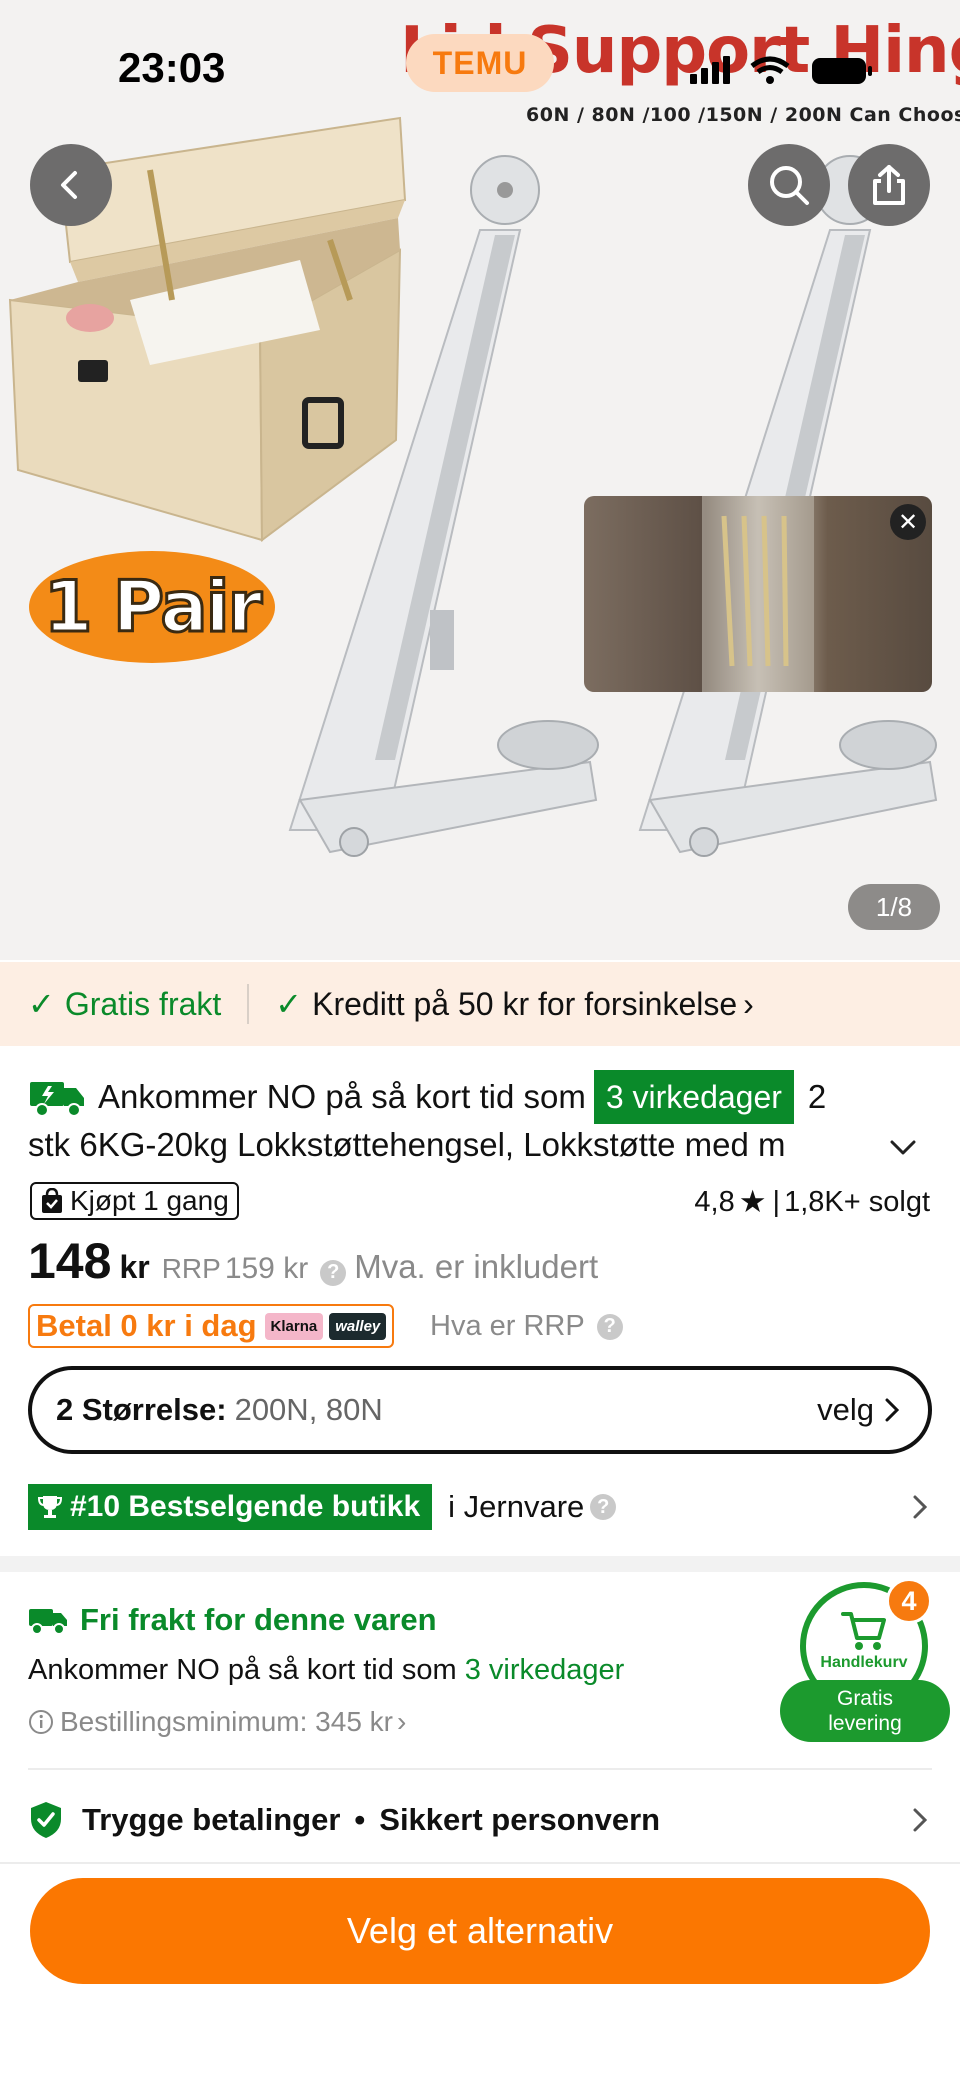 The image size is (960, 2081). I want to click on secure-payment-row: Trygge betalinger • Sikkert personvern, so click(480, 1820).